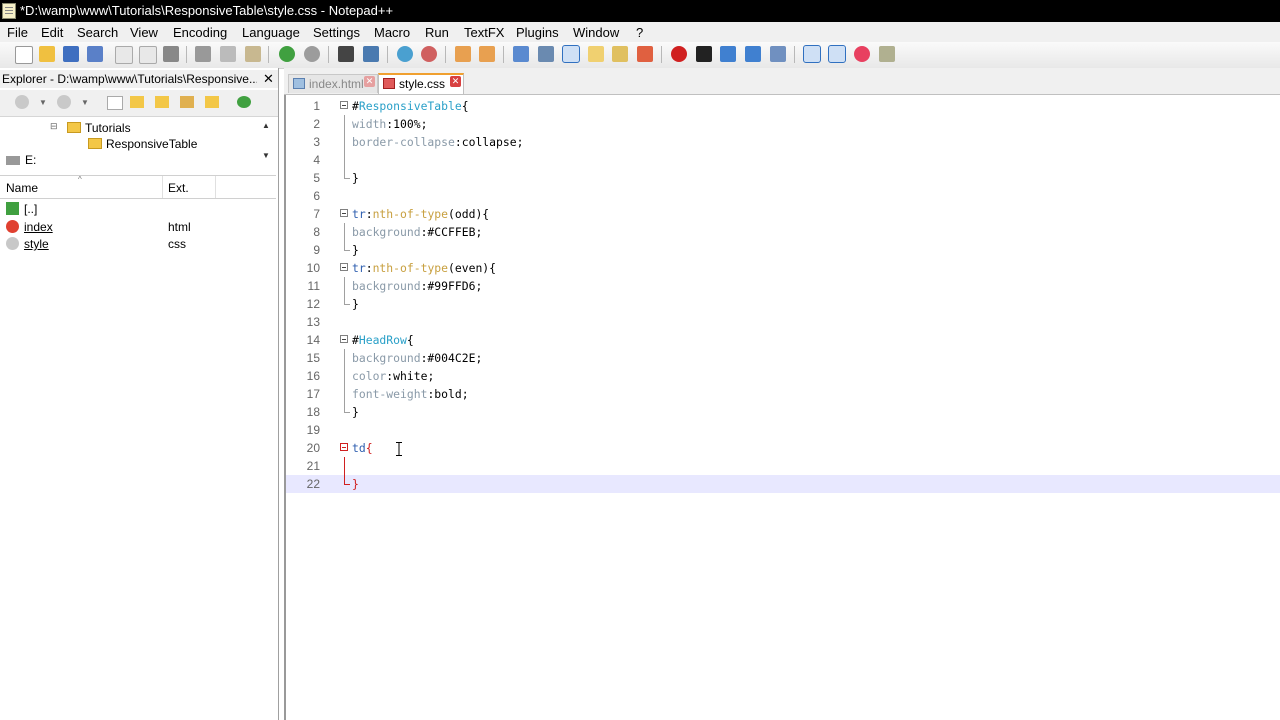 The width and height of the screenshot is (1280, 720). Describe the element at coordinates (437, 32) in the screenshot. I see `menu-run: Run` at that location.